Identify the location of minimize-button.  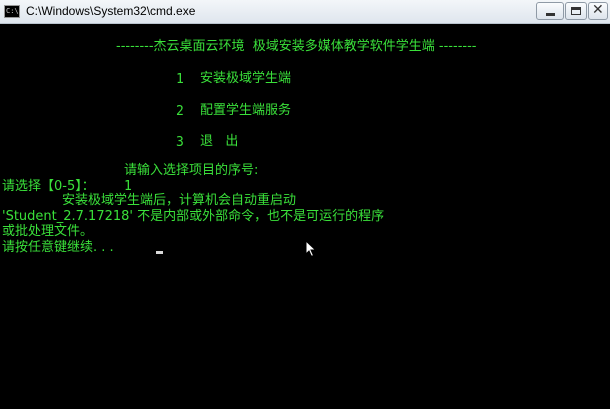
(550, 11).